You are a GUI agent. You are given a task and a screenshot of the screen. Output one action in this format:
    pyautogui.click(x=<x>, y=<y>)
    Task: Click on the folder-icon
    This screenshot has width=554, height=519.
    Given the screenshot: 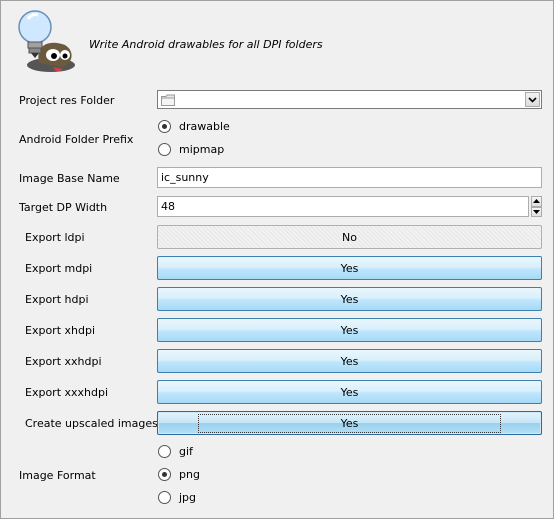 What is the action you would take?
    pyautogui.click(x=168, y=100)
    